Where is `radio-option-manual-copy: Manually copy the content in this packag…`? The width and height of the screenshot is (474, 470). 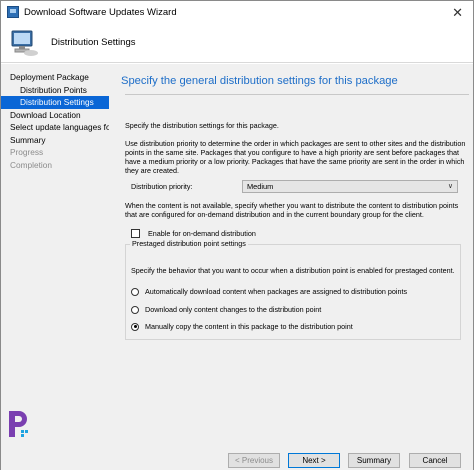 radio-option-manual-copy: Manually copy the content in this packag… is located at coordinates (242, 327).